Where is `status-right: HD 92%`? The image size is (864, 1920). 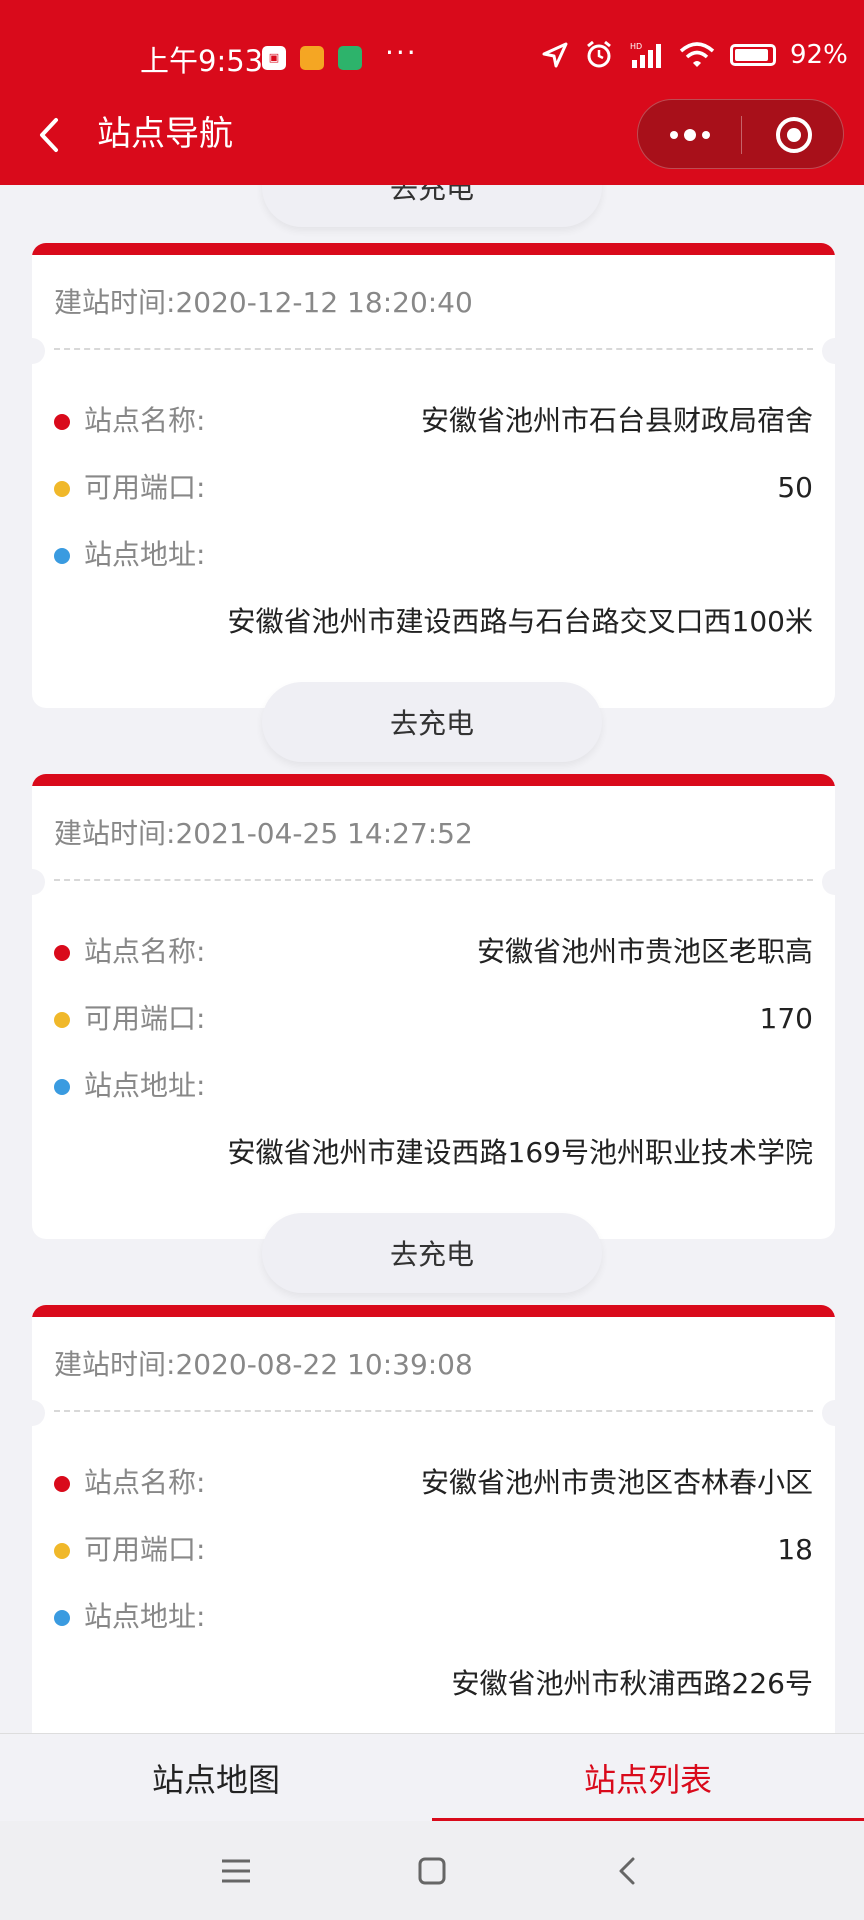 status-right: HD 92% is located at coordinates (694, 55).